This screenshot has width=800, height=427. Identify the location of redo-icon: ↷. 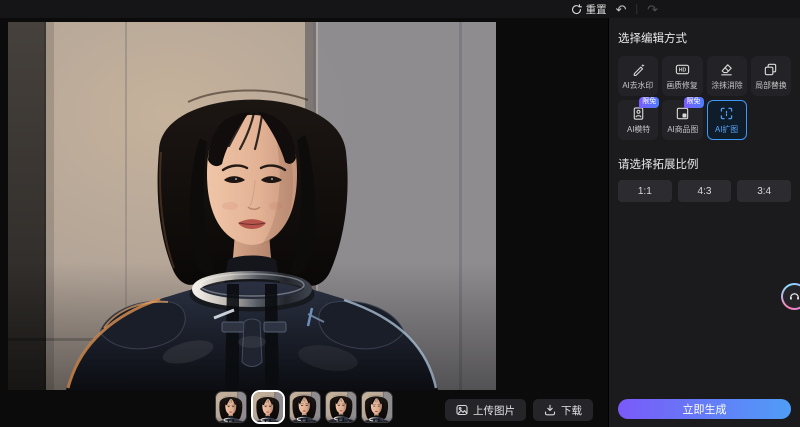
(652, 9).